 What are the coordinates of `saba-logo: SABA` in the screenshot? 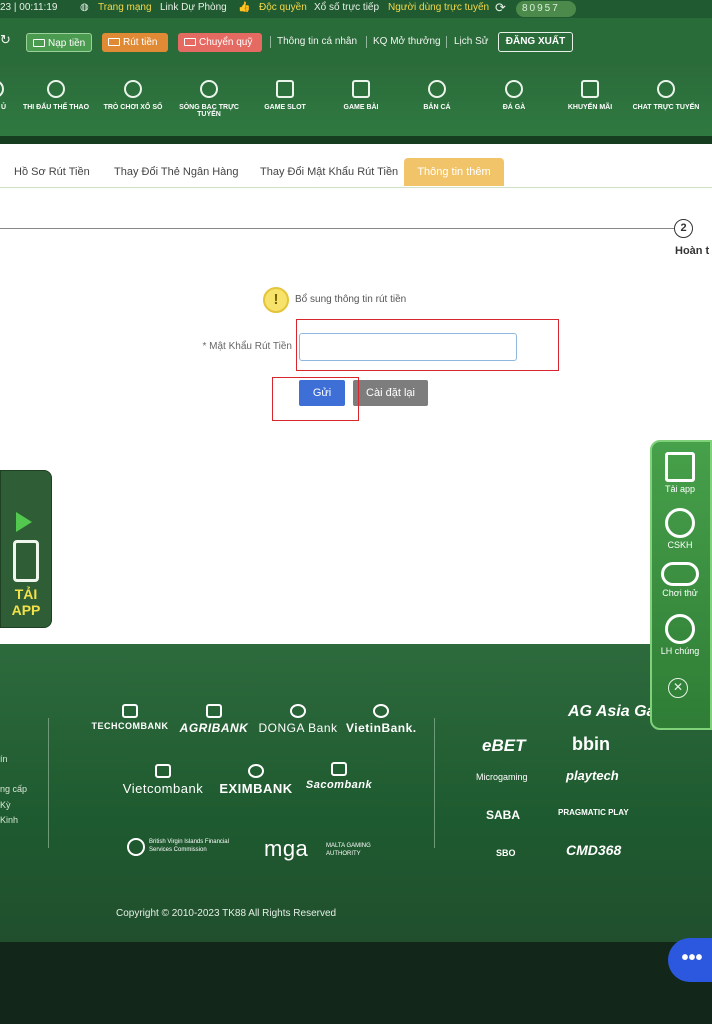 It's located at (503, 815).